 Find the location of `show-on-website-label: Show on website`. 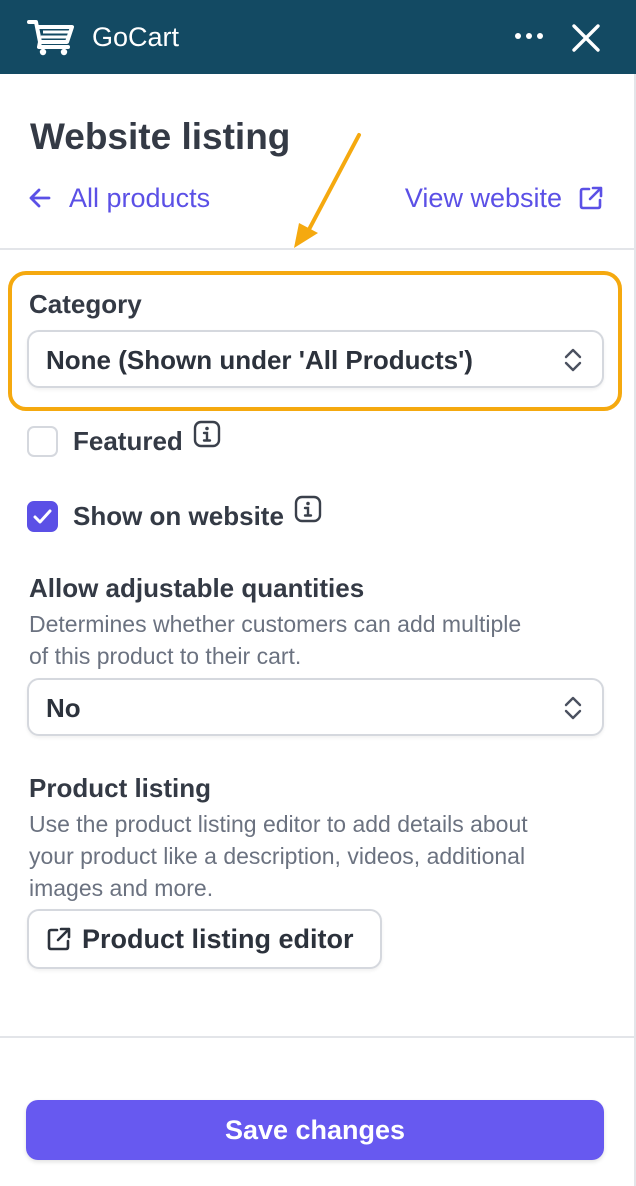

show-on-website-label: Show on website is located at coordinates (178, 515).